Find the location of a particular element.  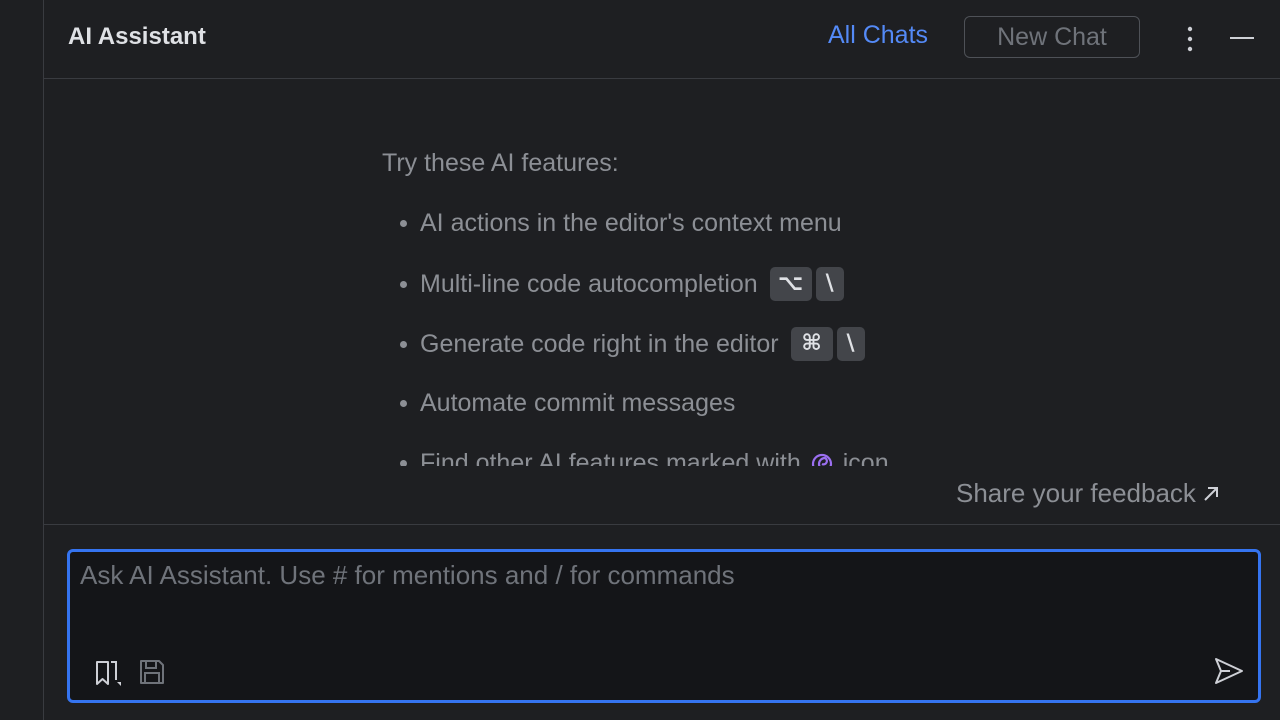

share-feedback-link: Share your feedback is located at coordinates (1088, 493).